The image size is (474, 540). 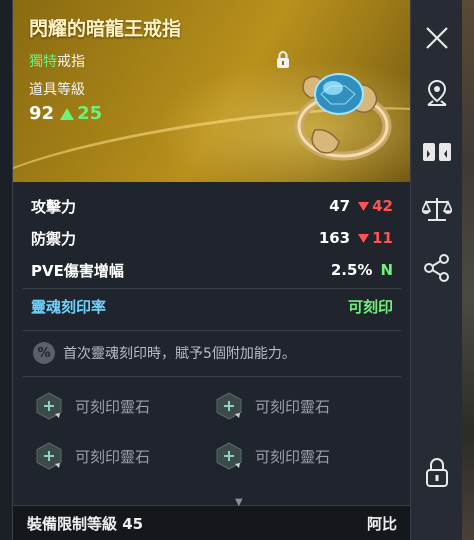 What do you see at coordinates (343, 117) in the screenshot?
I see `ring-item-image` at bounding box center [343, 117].